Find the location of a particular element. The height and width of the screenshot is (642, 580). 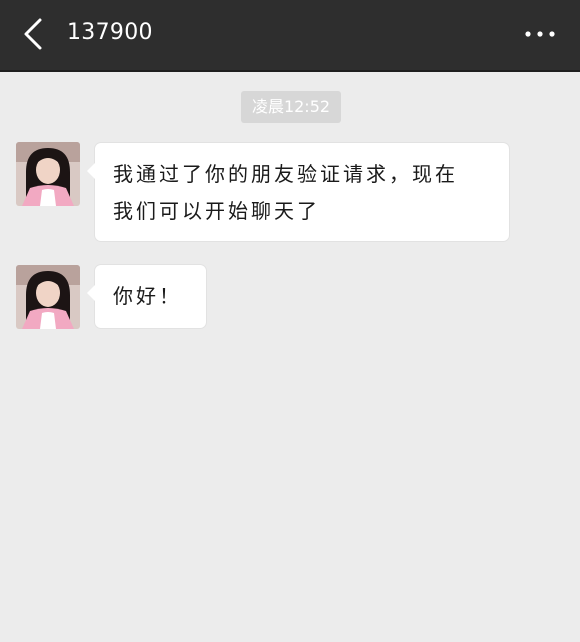

message-timestamp: 凌晨12:52 is located at coordinates (291, 107).